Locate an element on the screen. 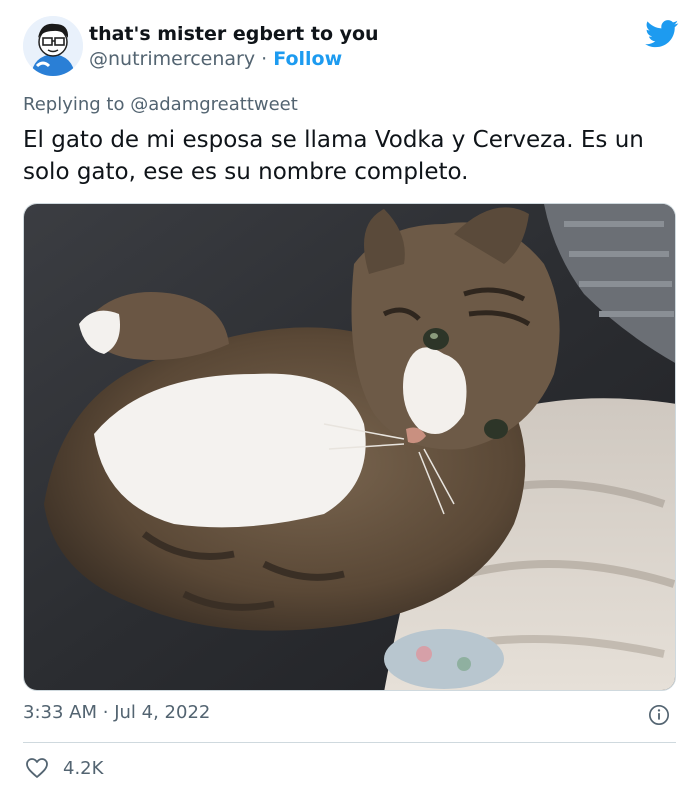 This screenshot has height=795, width=700. reply-context: Replying to @adamgreattweet is located at coordinates (160, 104).